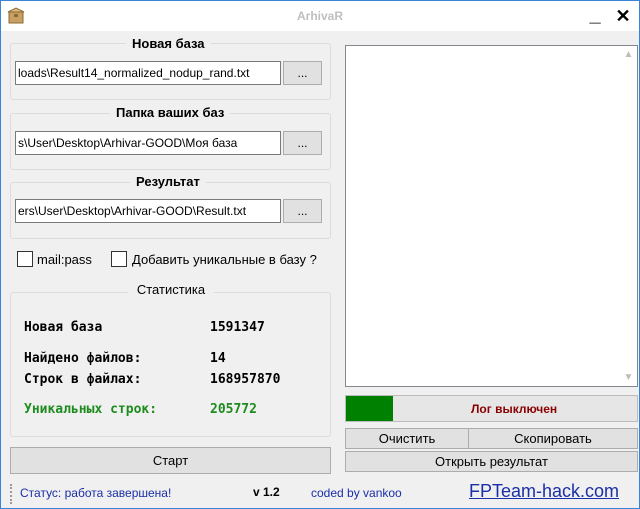 The height and width of the screenshot is (509, 640). I want to click on add-unique-label: Добавить уникальные в базу ?, so click(224, 259).